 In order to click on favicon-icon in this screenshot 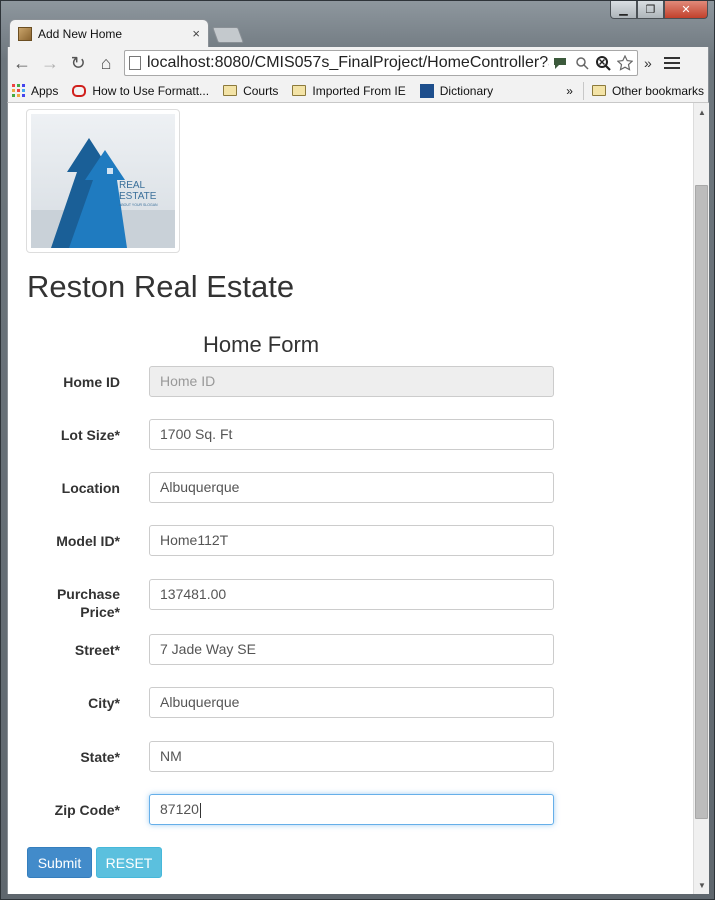, I will do `click(25, 33)`.